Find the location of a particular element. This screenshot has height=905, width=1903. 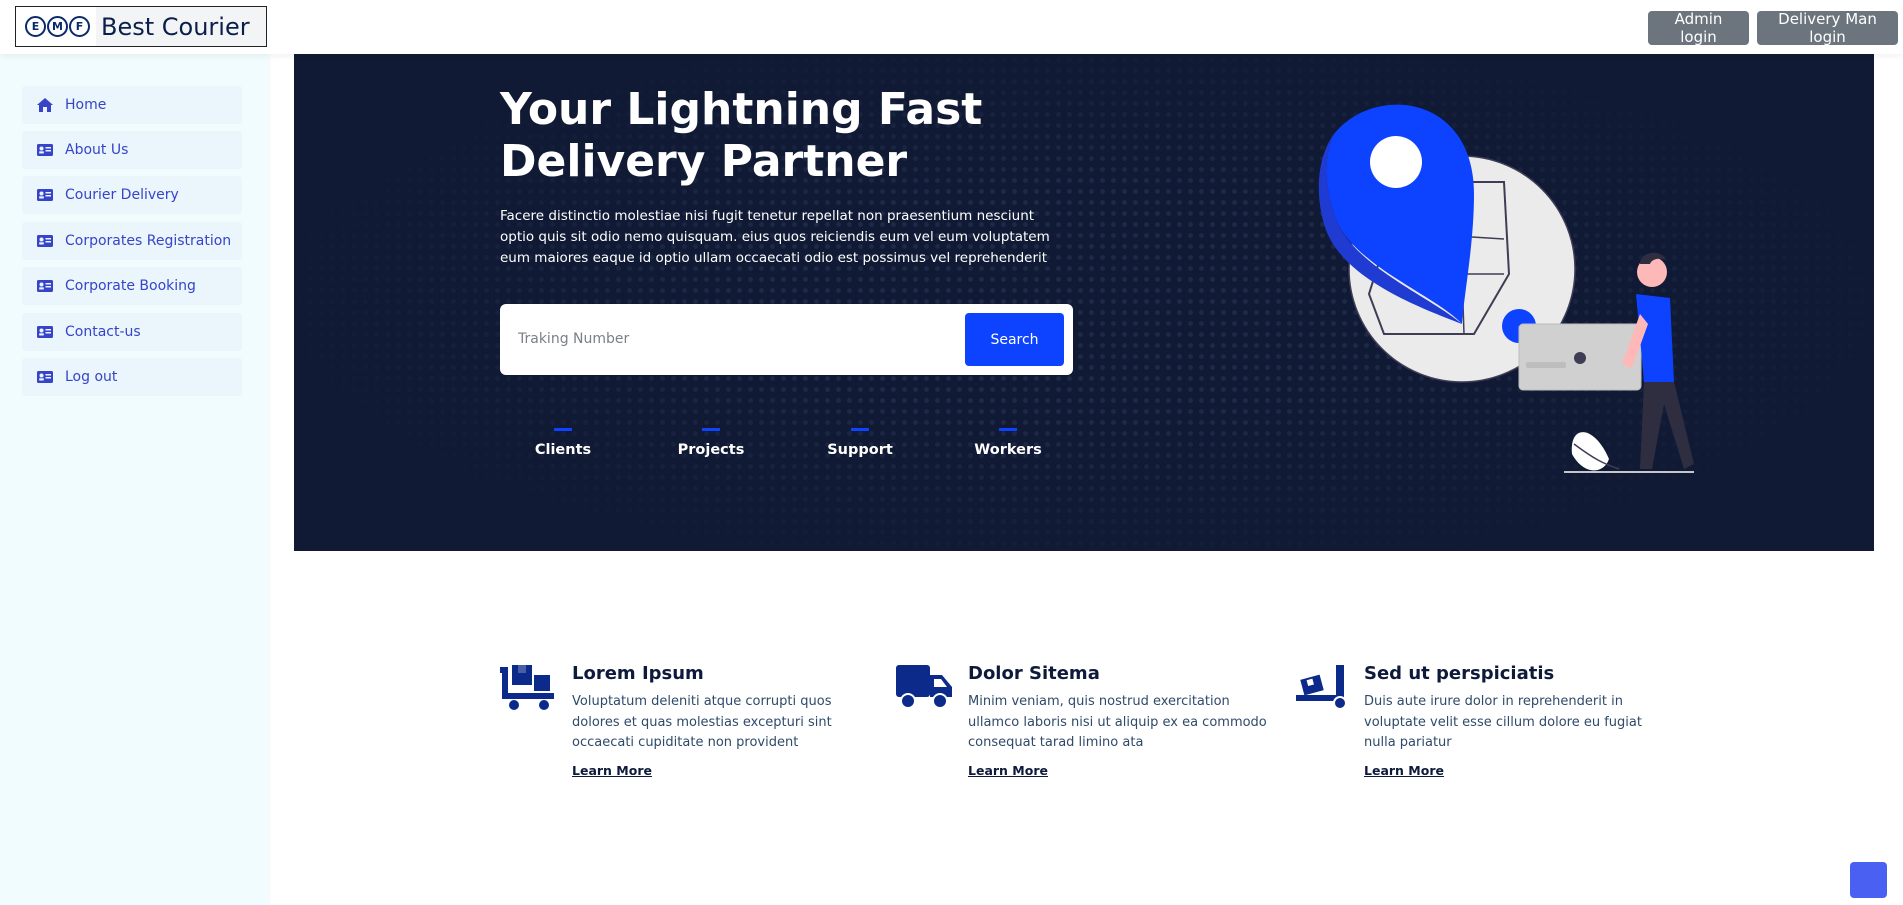

cart-boxes-icon is located at coordinates (527, 687).